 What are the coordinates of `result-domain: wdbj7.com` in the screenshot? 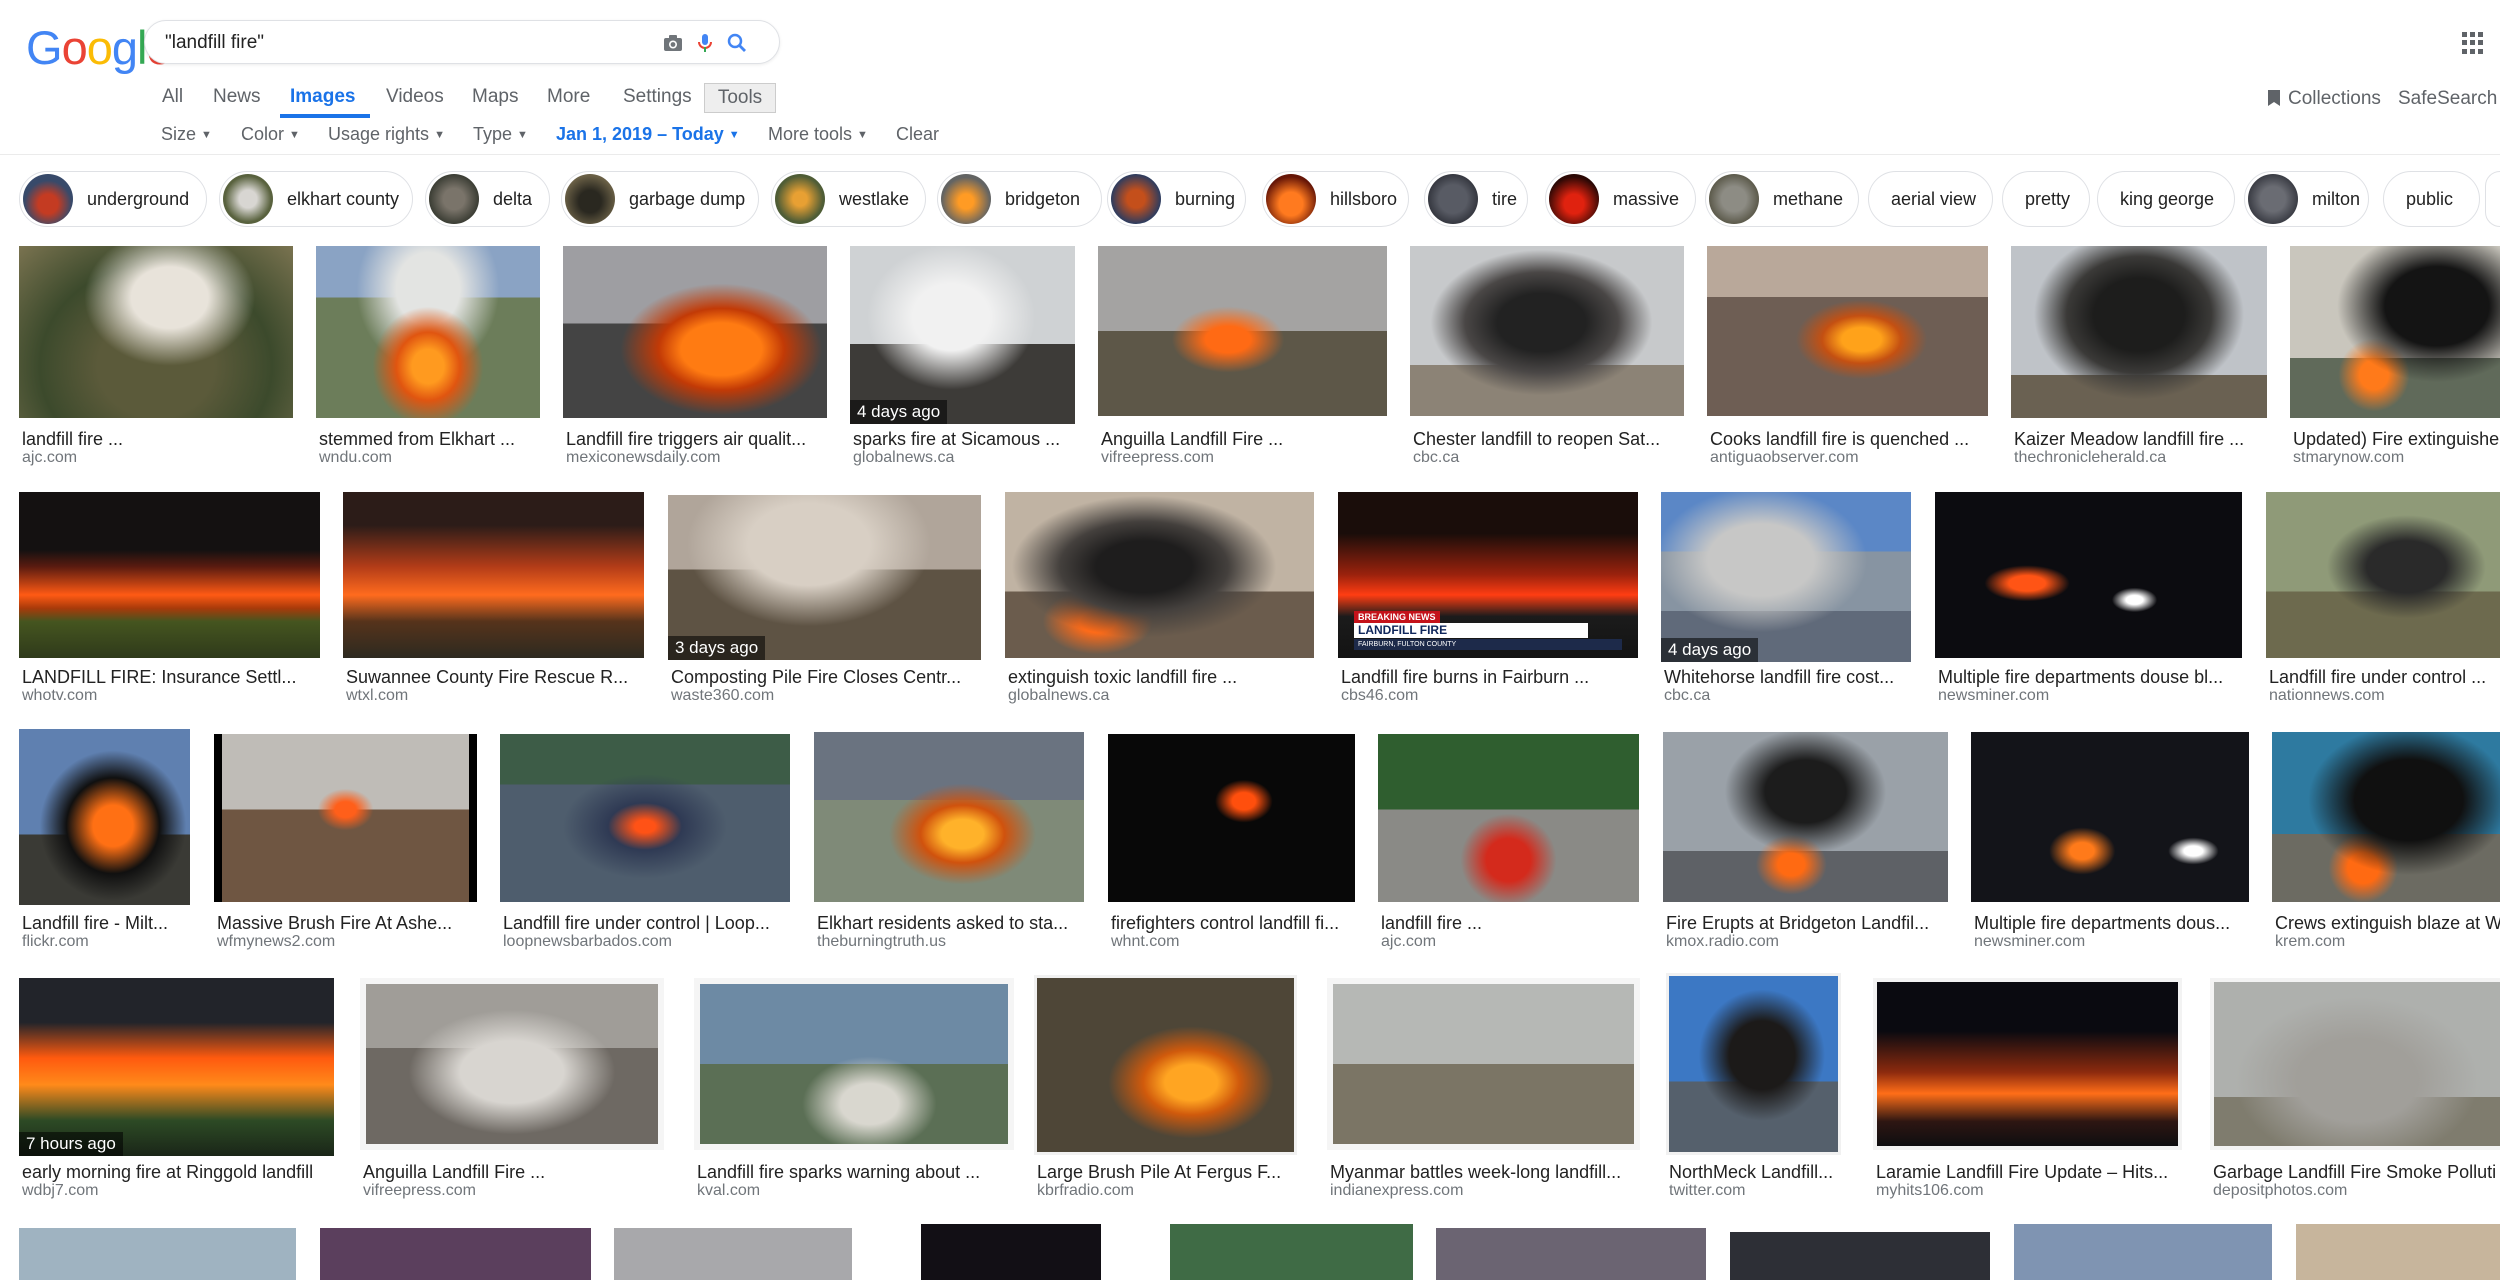 It's located at (176, 1191).